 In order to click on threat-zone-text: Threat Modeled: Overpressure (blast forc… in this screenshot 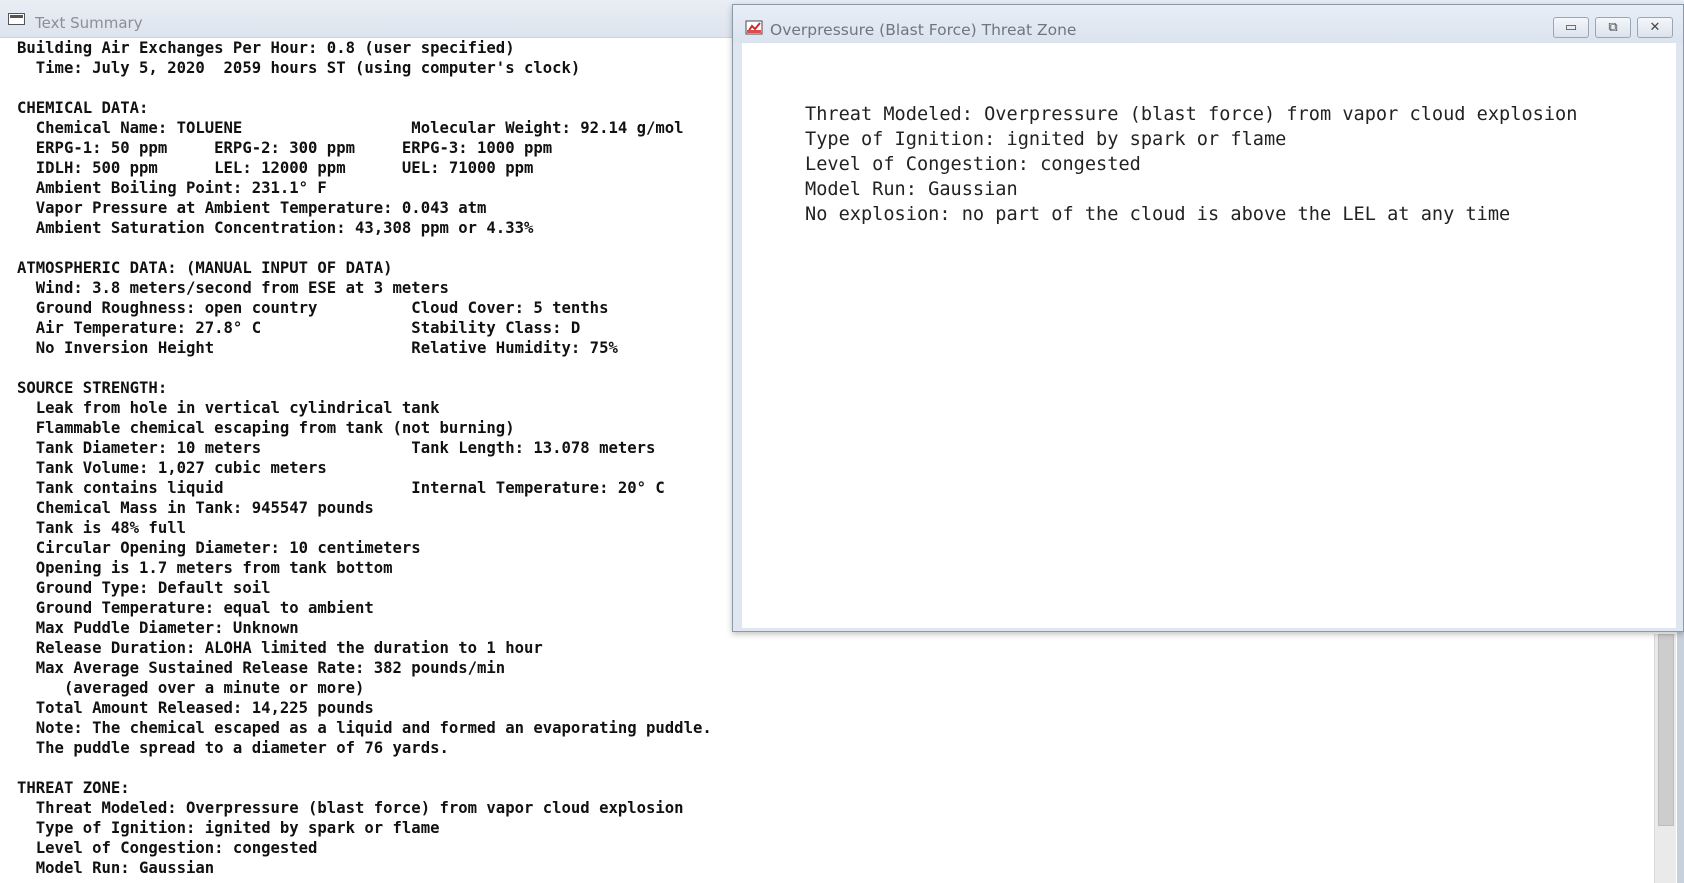, I will do `click(1191, 164)`.